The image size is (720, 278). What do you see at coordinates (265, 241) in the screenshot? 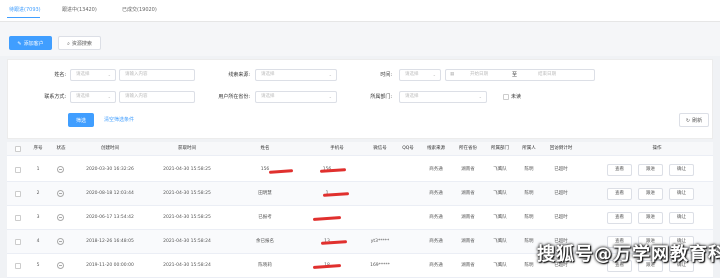
I see `row-name: 余已报名` at bounding box center [265, 241].